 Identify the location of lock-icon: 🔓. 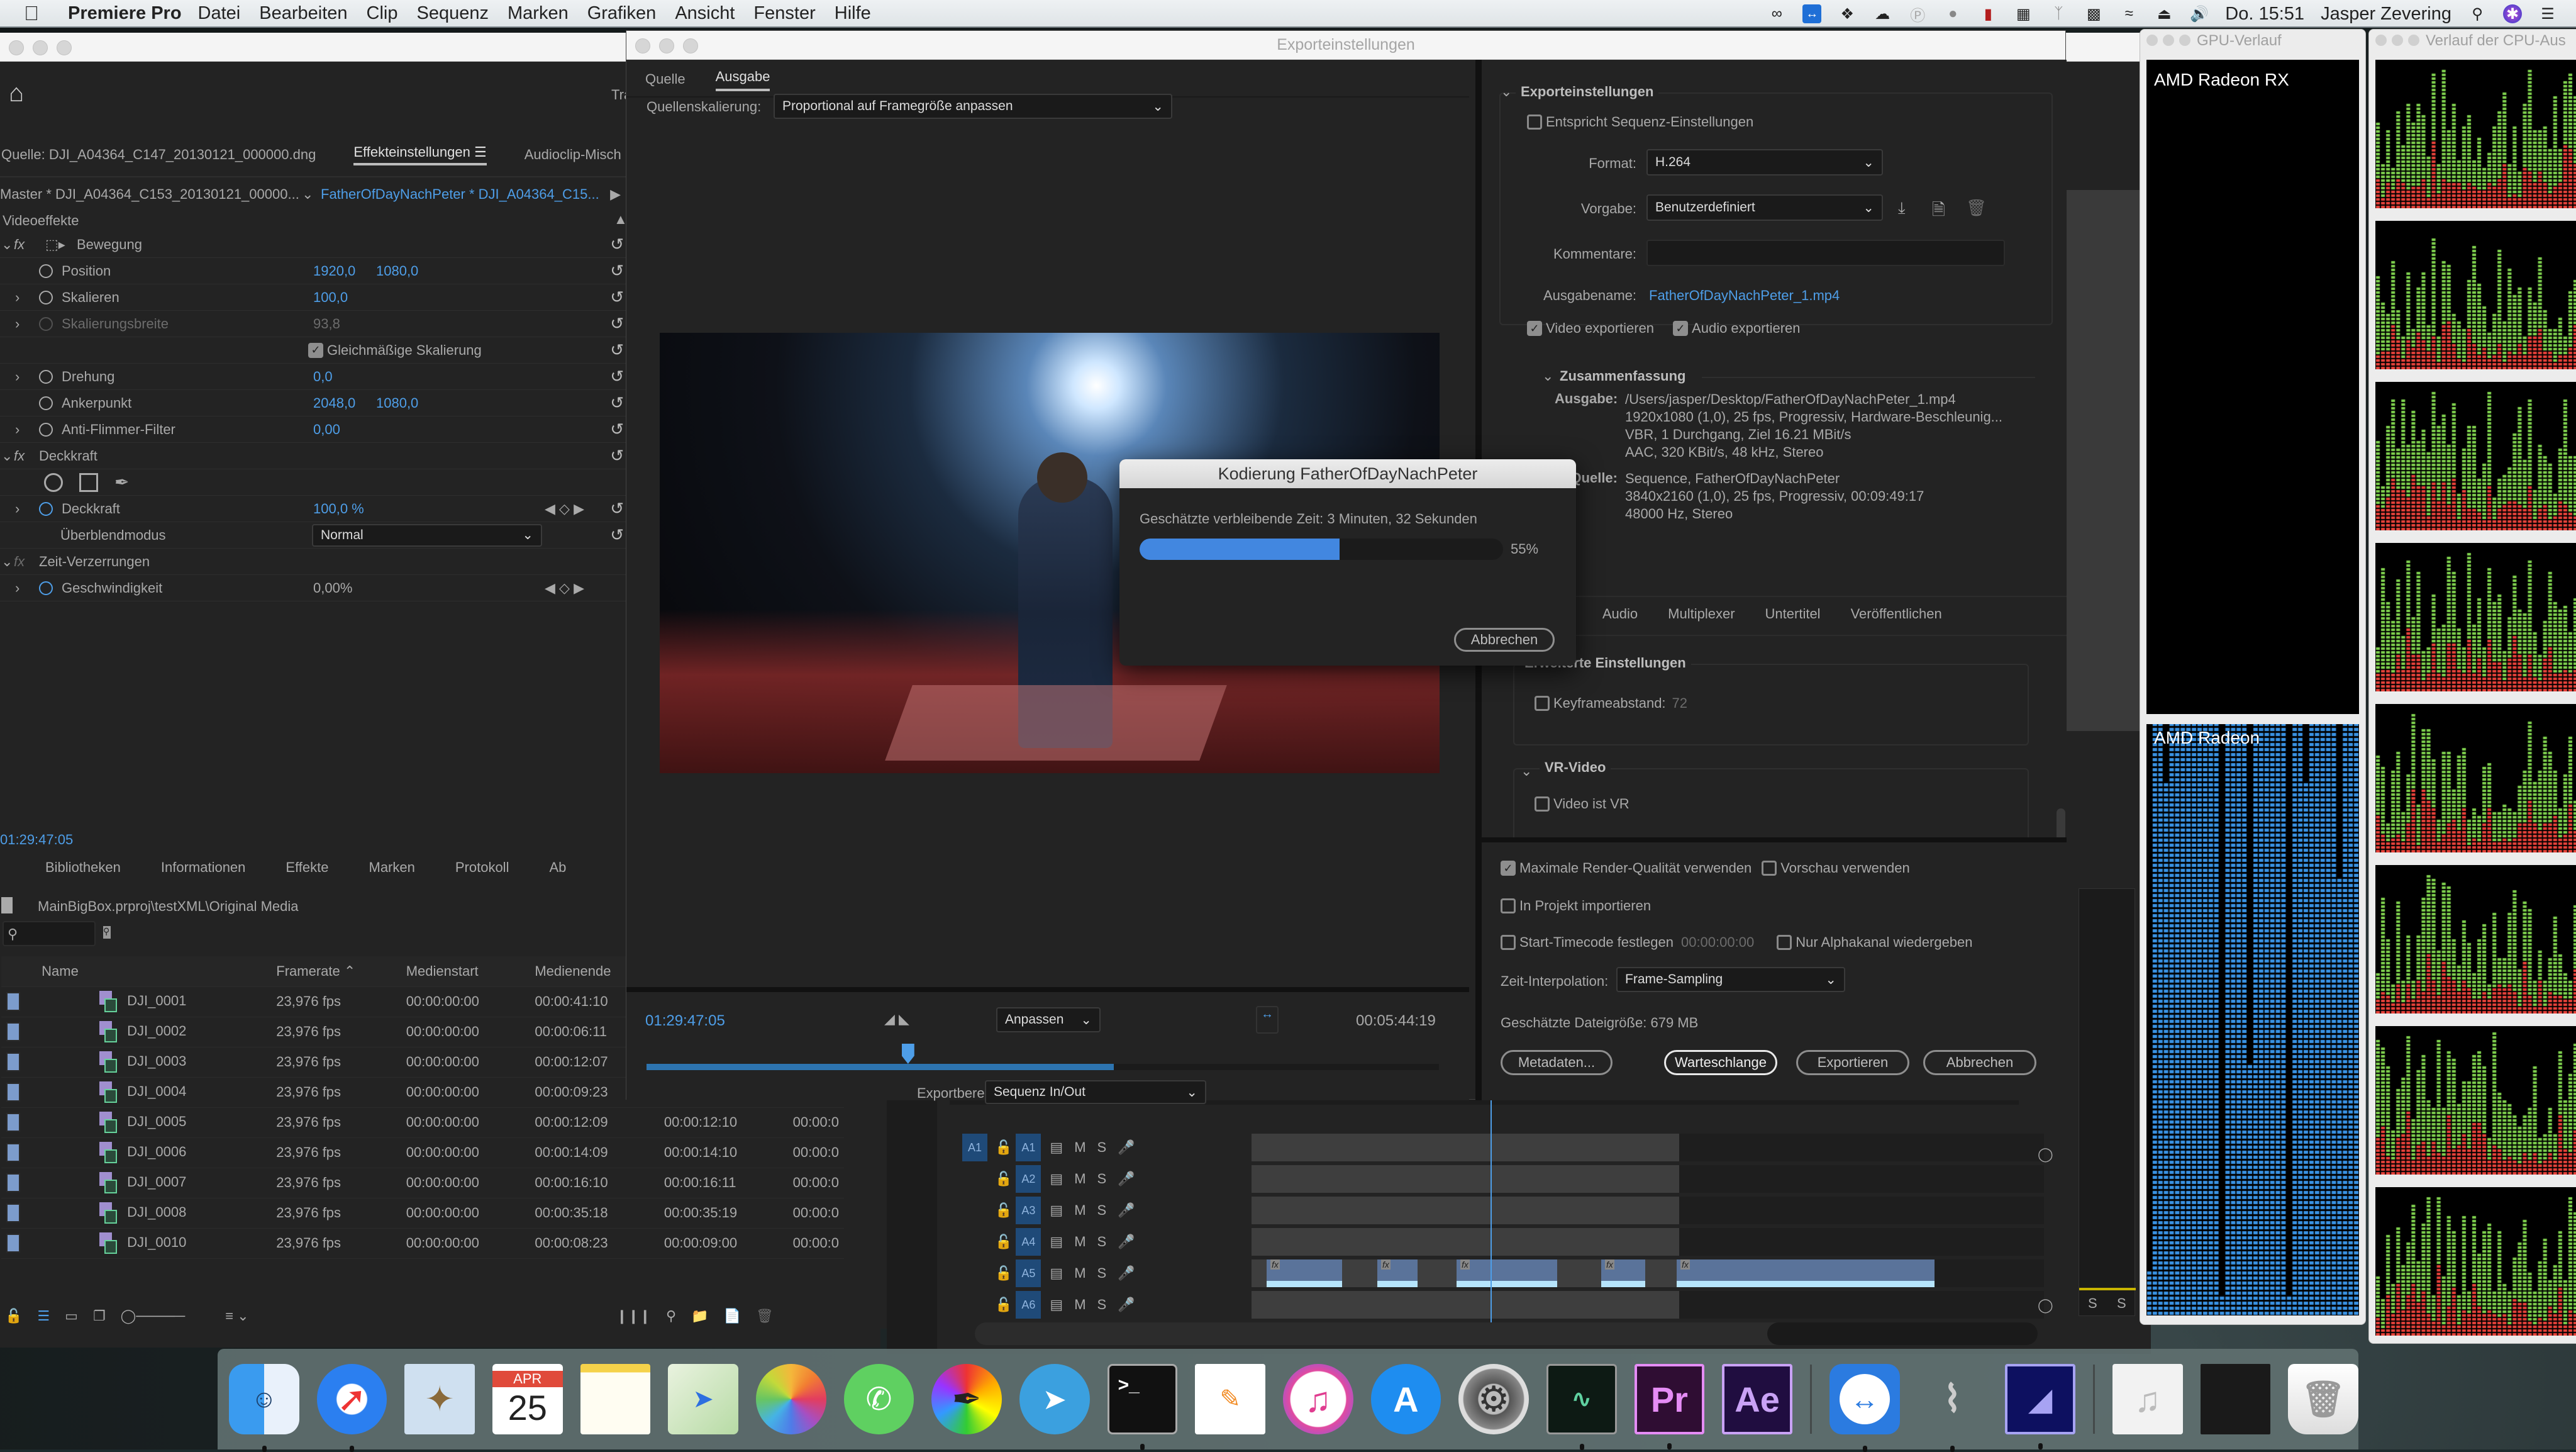
(13, 1316).